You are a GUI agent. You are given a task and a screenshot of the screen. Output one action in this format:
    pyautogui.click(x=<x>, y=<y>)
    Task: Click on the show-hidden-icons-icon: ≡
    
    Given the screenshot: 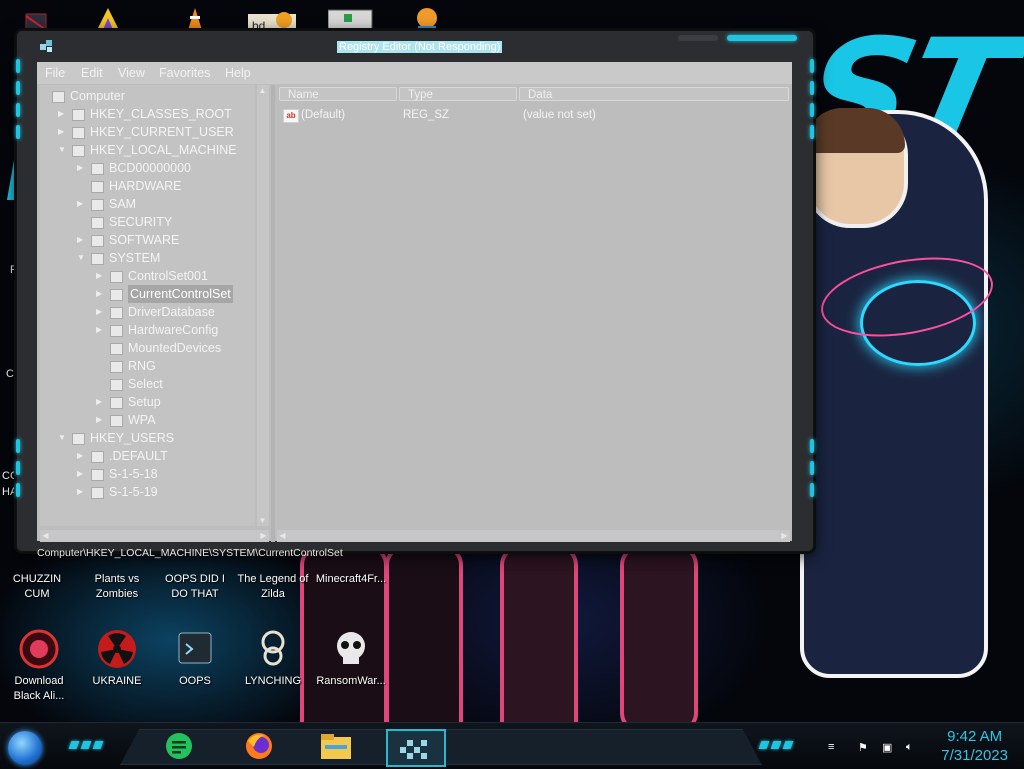 What is the action you would take?
    pyautogui.click(x=835, y=747)
    